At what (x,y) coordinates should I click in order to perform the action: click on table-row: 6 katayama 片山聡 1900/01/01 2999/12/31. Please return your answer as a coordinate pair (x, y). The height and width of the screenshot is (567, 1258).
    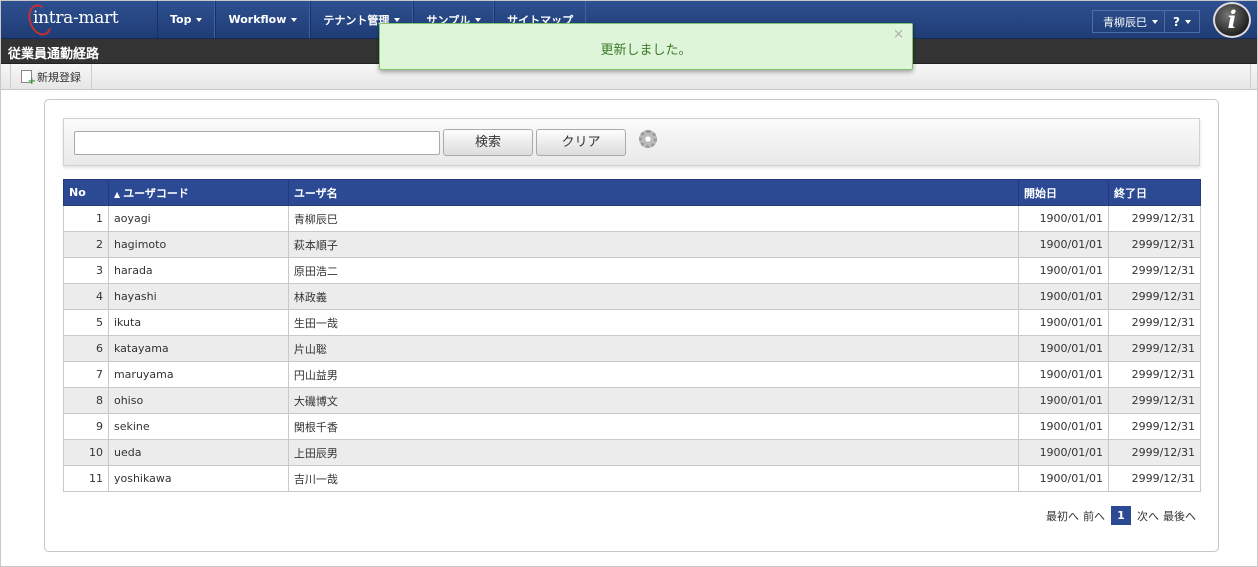
    Looking at the image, I should click on (632, 348).